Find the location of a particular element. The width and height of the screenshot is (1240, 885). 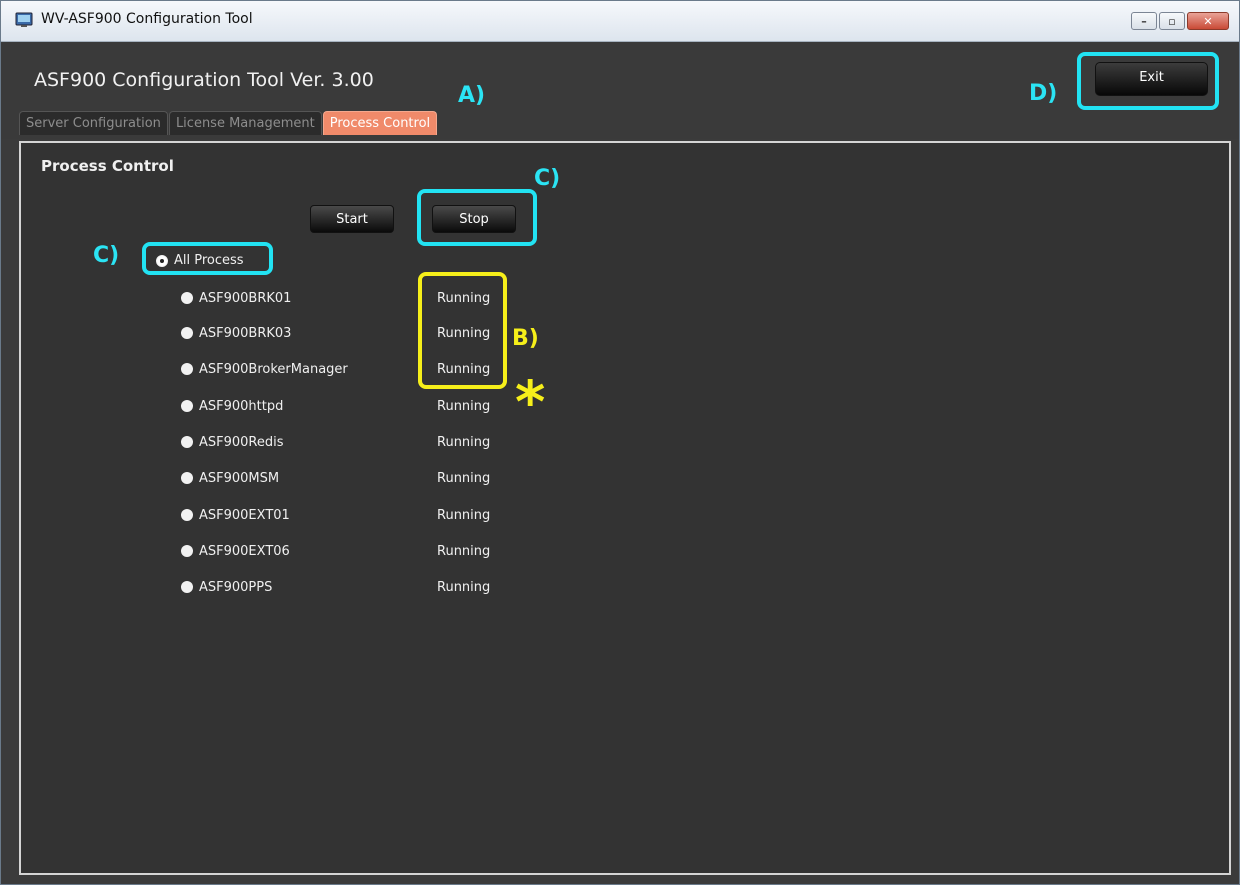

app-title: ASF900 Configuration Tool Ver. 3.00 is located at coordinates (204, 80).